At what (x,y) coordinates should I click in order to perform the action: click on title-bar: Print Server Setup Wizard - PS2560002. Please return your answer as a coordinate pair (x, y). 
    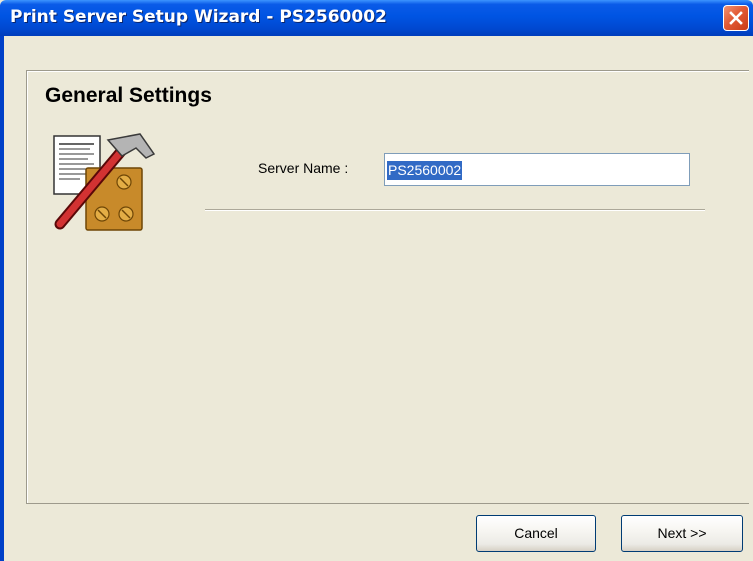
    Looking at the image, I should click on (376, 18).